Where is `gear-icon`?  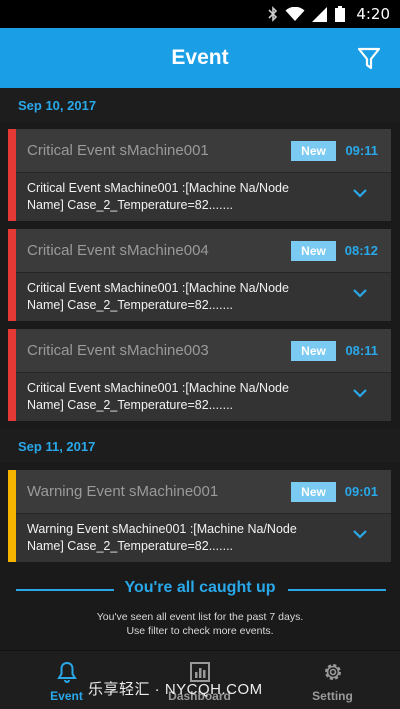 gear-icon is located at coordinates (332, 672).